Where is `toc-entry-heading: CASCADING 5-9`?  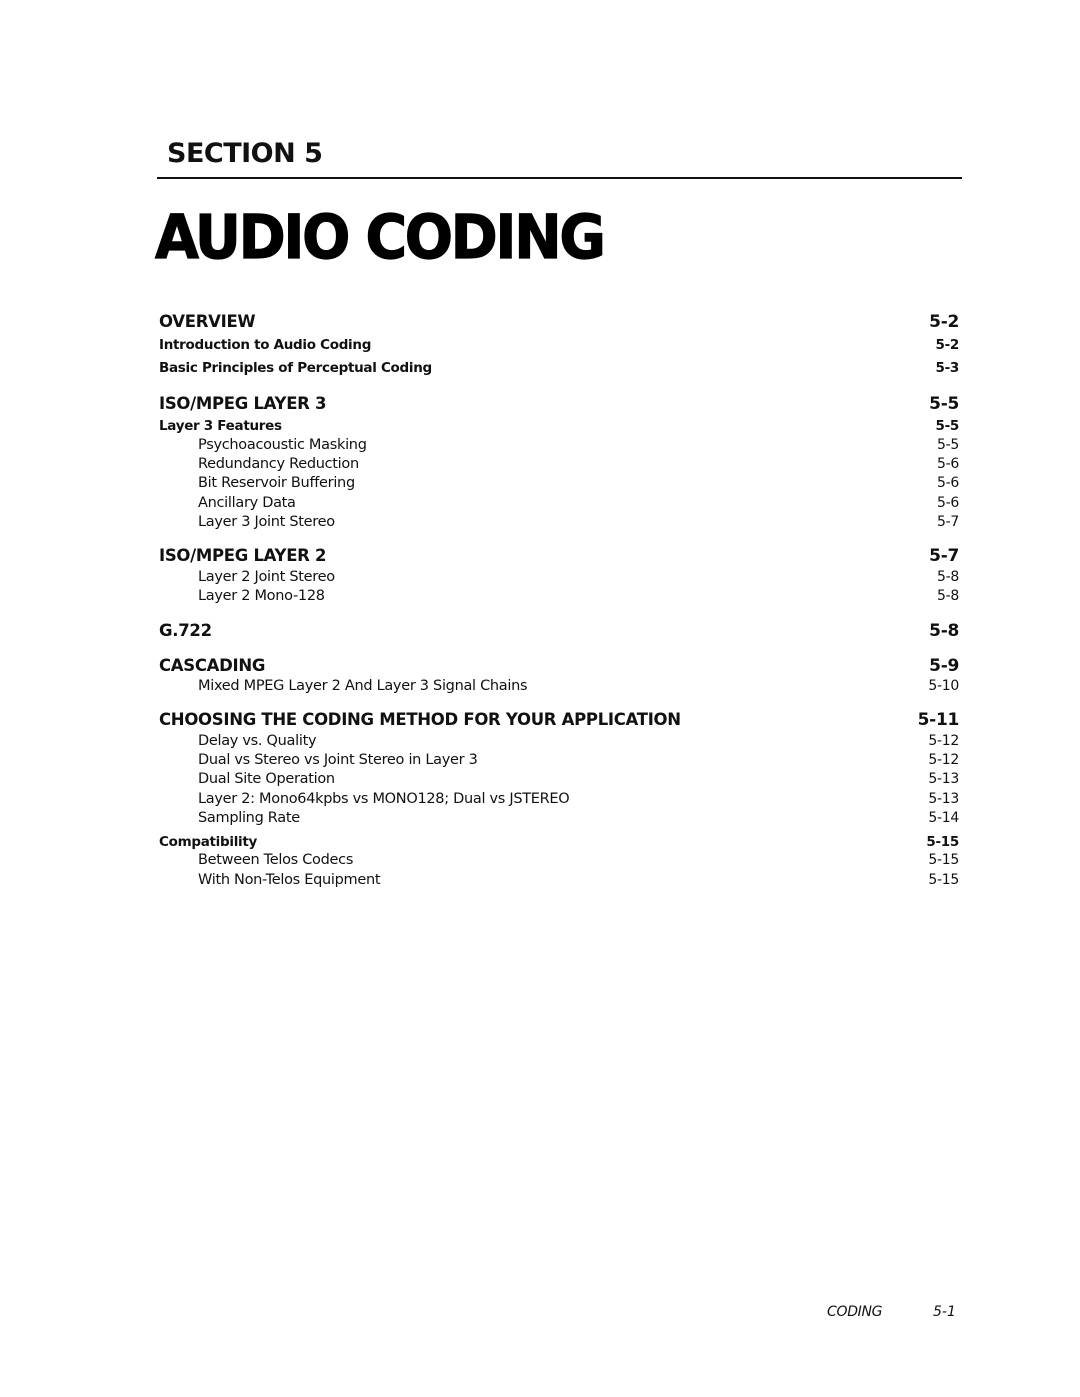
toc-entry-heading: CASCADING 5-9 is located at coordinates (559, 666).